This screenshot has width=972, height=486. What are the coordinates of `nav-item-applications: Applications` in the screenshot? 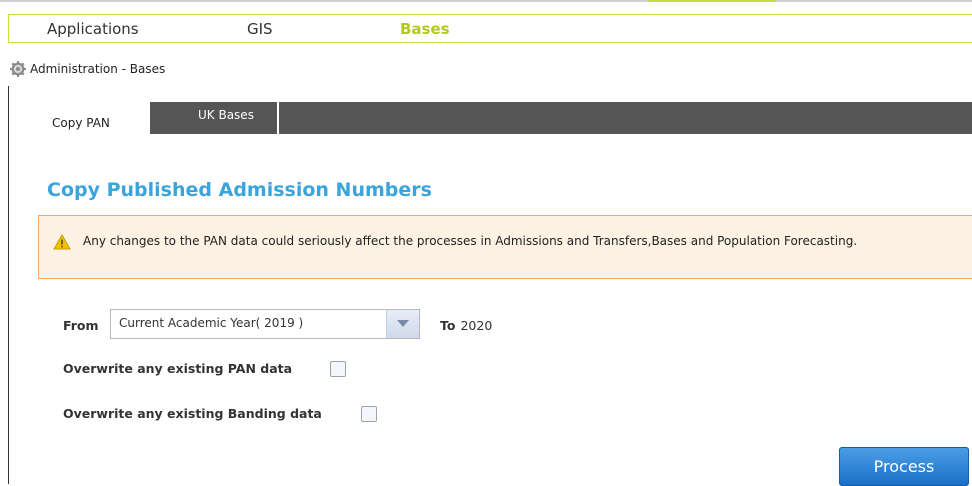 It's located at (93, 29).